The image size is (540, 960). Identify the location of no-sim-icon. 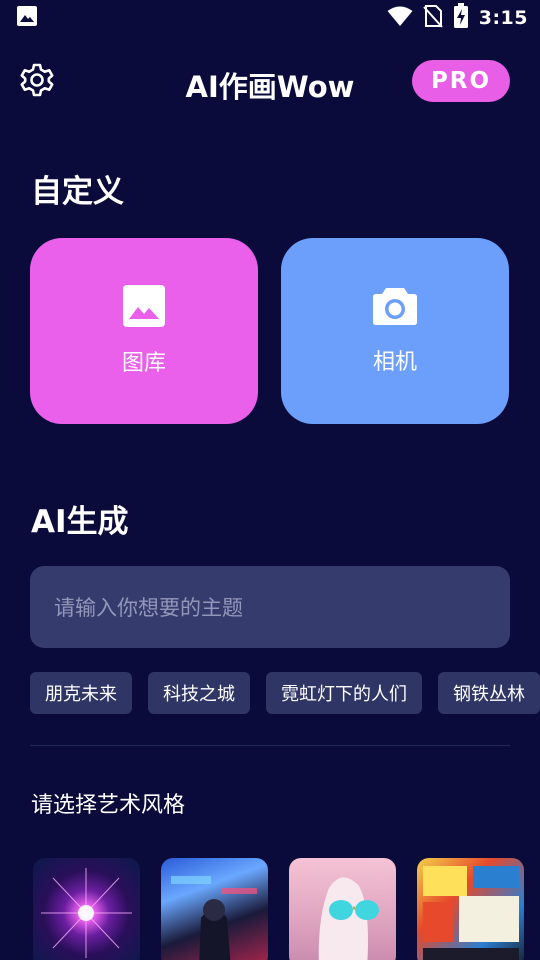
(432, 18).